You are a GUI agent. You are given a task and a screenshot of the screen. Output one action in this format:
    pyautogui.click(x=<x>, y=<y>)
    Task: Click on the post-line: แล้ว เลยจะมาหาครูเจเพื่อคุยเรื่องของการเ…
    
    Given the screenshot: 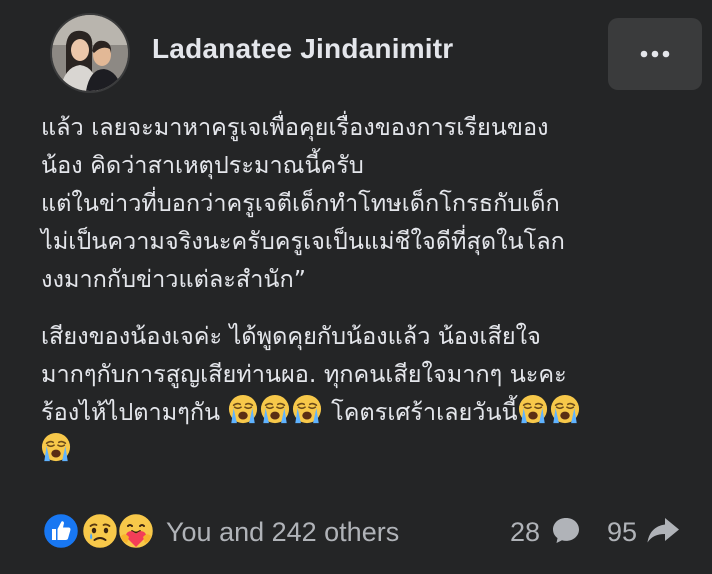 What is the action you would take?
    pyautogui.click(x=295, y=127)
    